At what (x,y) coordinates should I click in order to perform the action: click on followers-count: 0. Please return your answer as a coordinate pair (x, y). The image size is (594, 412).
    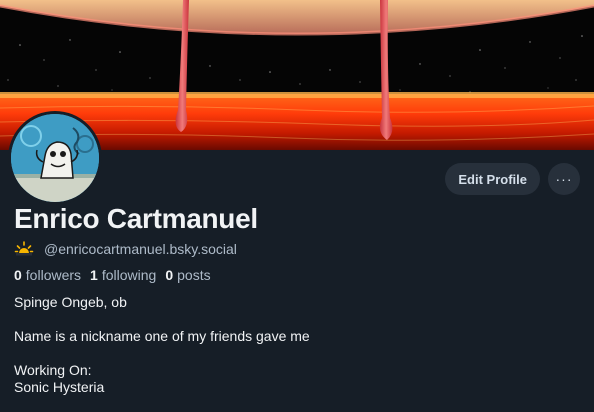
    Looking at the image, I should click on (18, 275).